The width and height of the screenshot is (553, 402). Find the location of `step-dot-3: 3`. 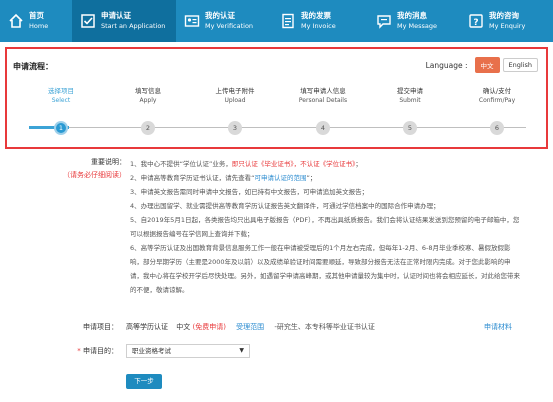

step-dot-3: 3 is located at coordinates (235, 128).